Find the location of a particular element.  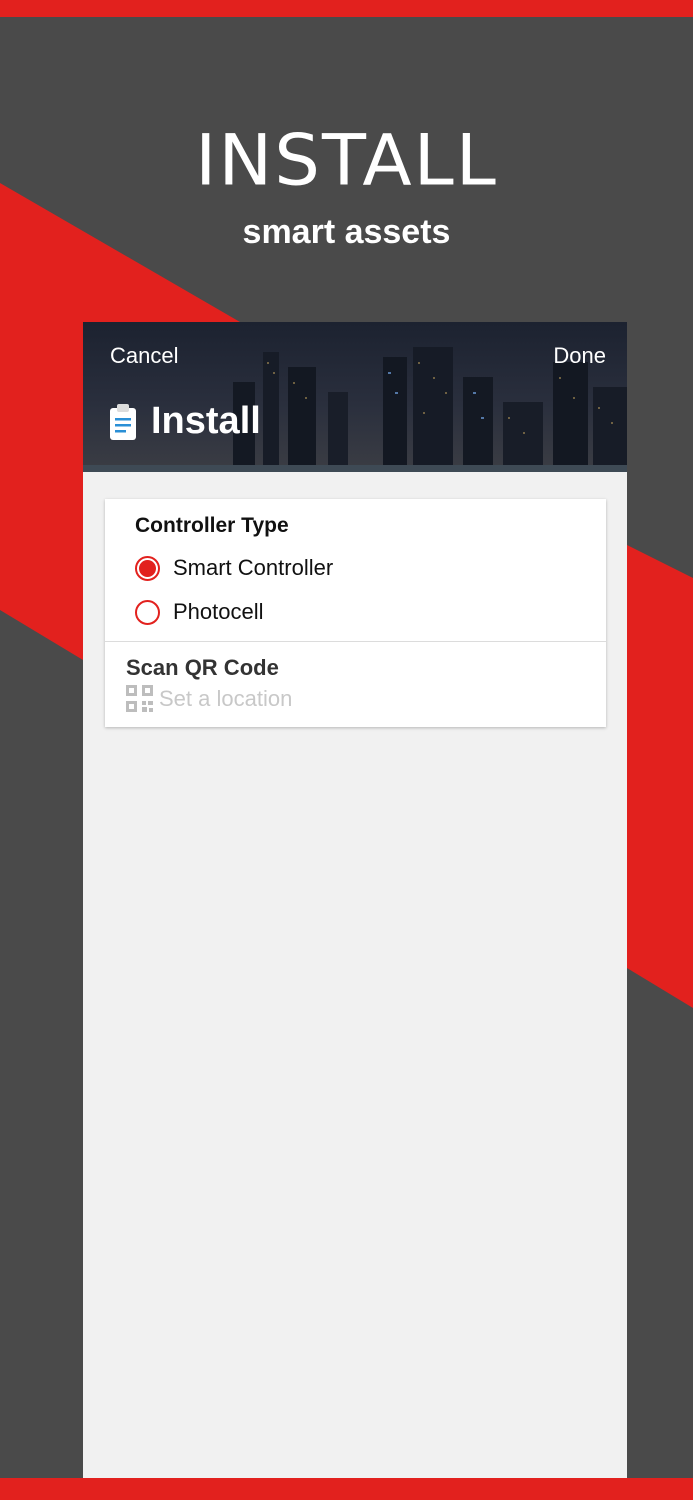

scan-qr-title: Scan QR Code is located at coordinates (202, 667).